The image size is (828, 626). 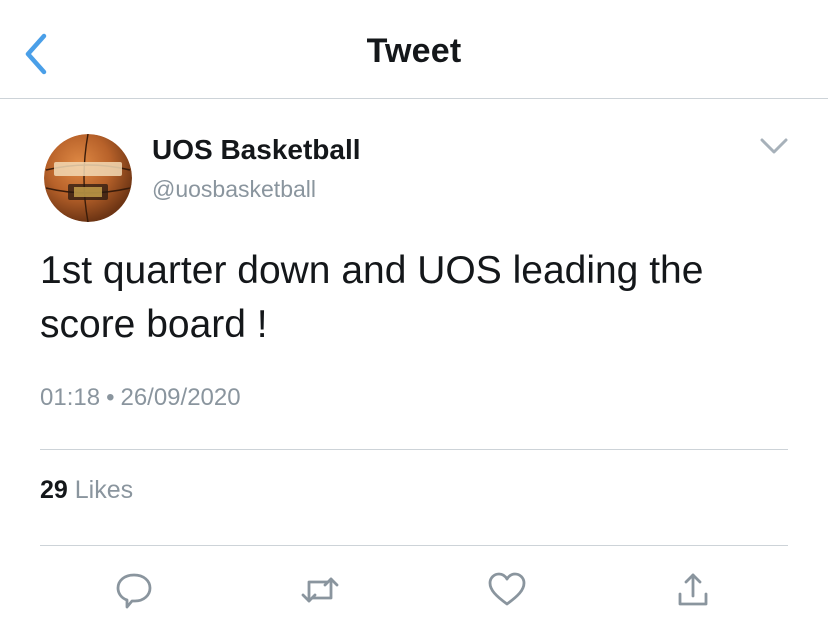 I want to click on avatar, so click(x=88, y=178).